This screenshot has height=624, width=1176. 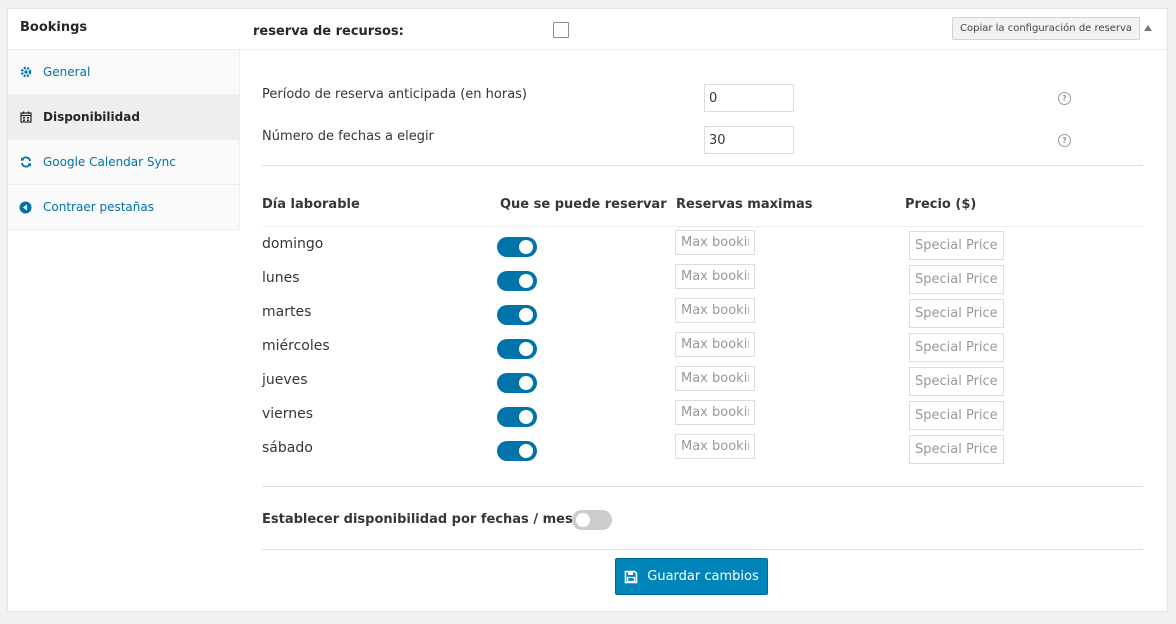 I want to click on sidebar-item-general: General, so click(x=123, y=72).